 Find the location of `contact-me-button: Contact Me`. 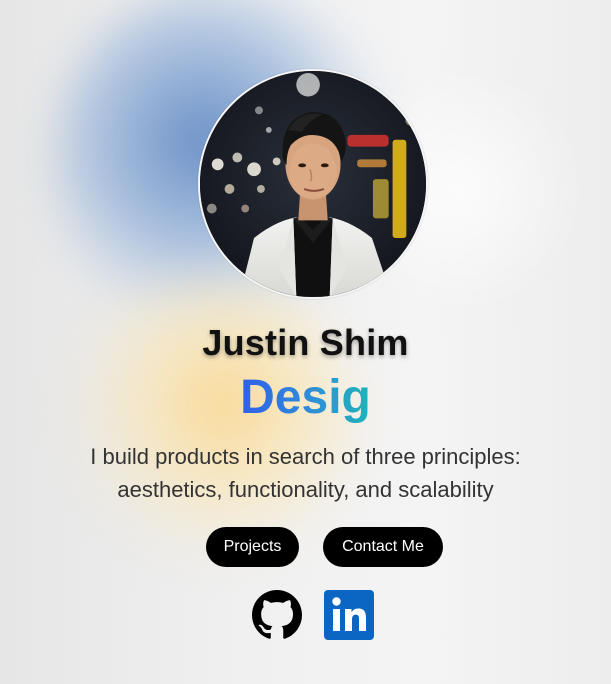

contact-me-button: Contact Me is located at coordinates (383, 547).